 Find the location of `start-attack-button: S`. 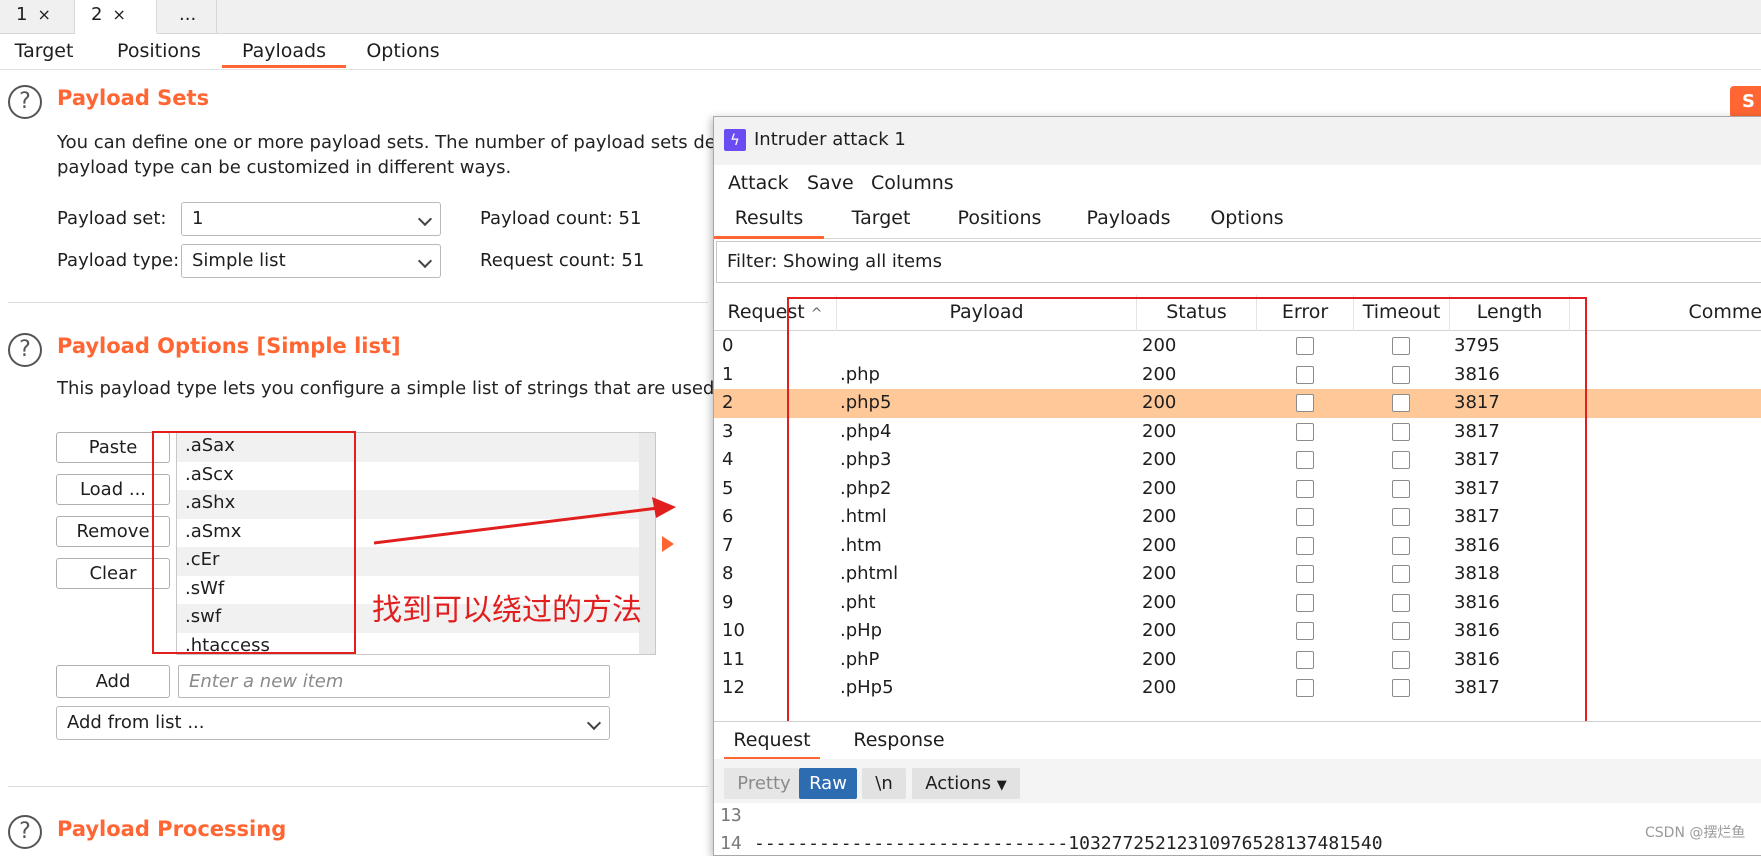

start-attack-button: S is located at coordinates (1745, 102).